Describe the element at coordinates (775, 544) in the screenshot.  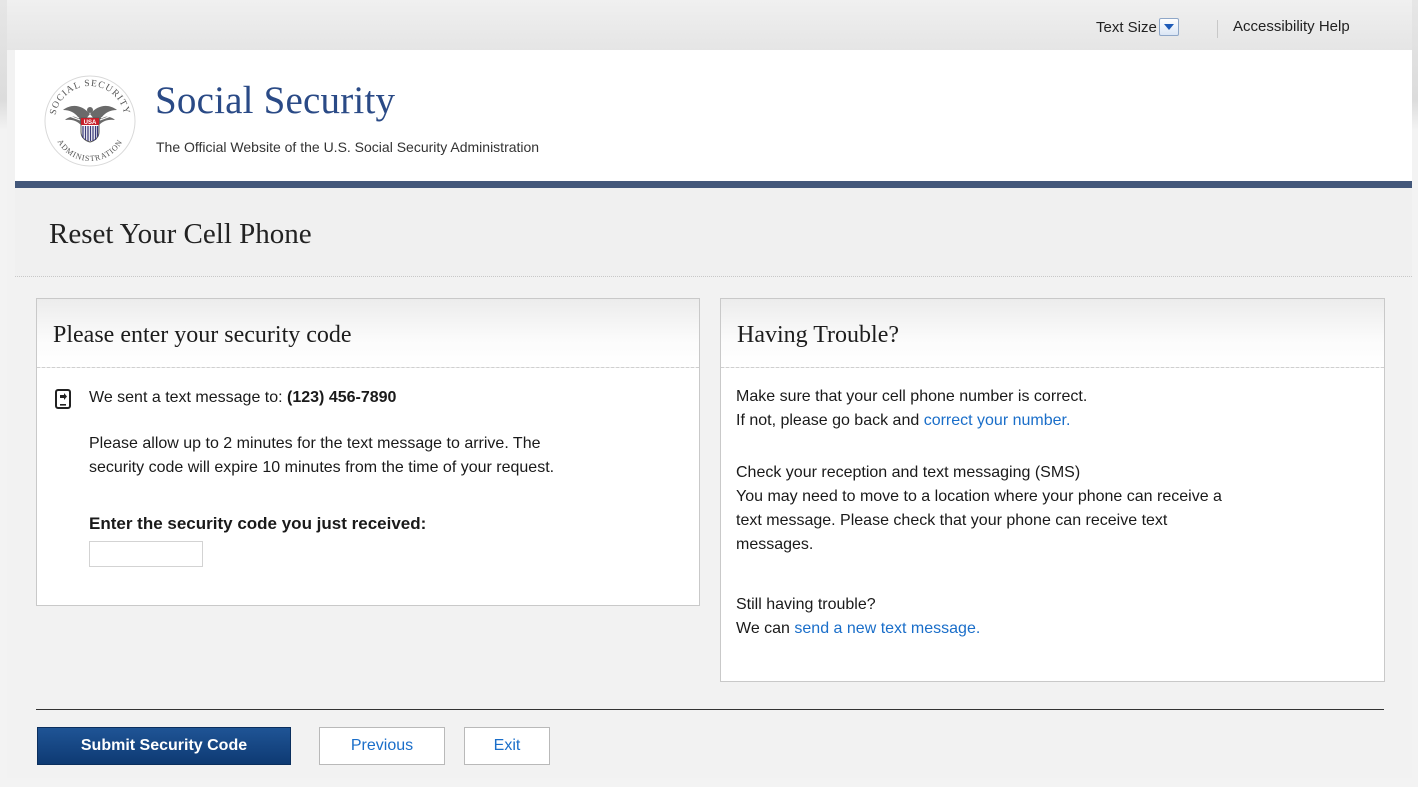
I see `reception-line-4: messages.` at that location.